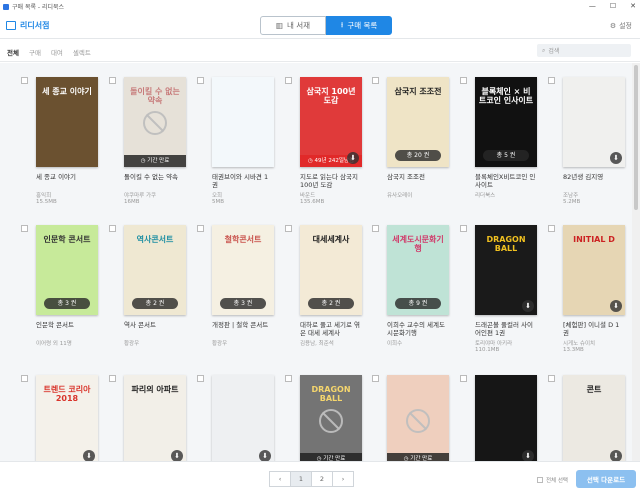 The image size is (640, 493). Describe the element at coordinates (552, 480) in the screenshot. I see `select-all: 전체 선택` at that location.